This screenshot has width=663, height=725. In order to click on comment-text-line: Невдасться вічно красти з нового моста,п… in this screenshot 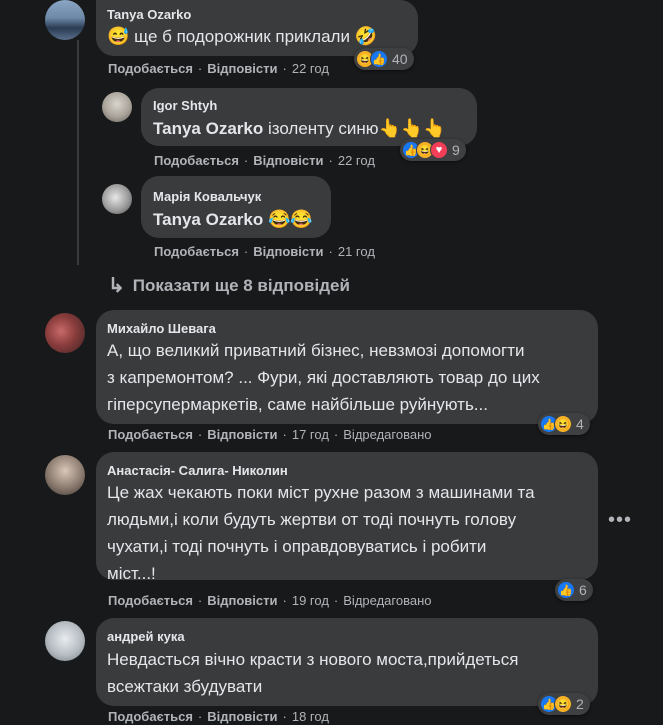, I will do `click(313, 659)`.